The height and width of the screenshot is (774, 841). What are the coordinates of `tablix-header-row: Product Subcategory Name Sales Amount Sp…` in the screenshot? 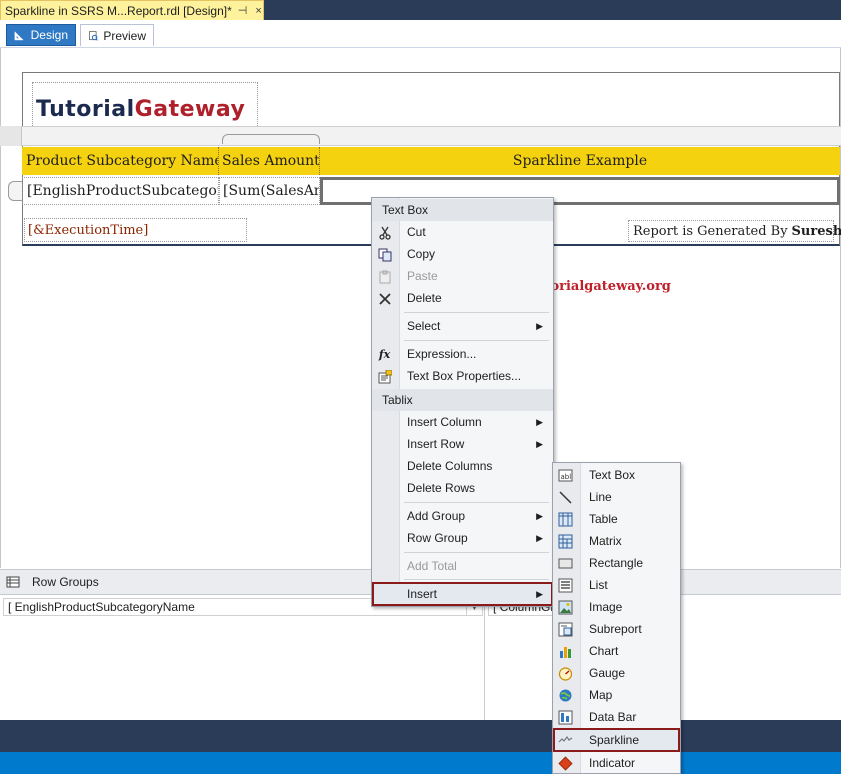 It's located at (431, 161).